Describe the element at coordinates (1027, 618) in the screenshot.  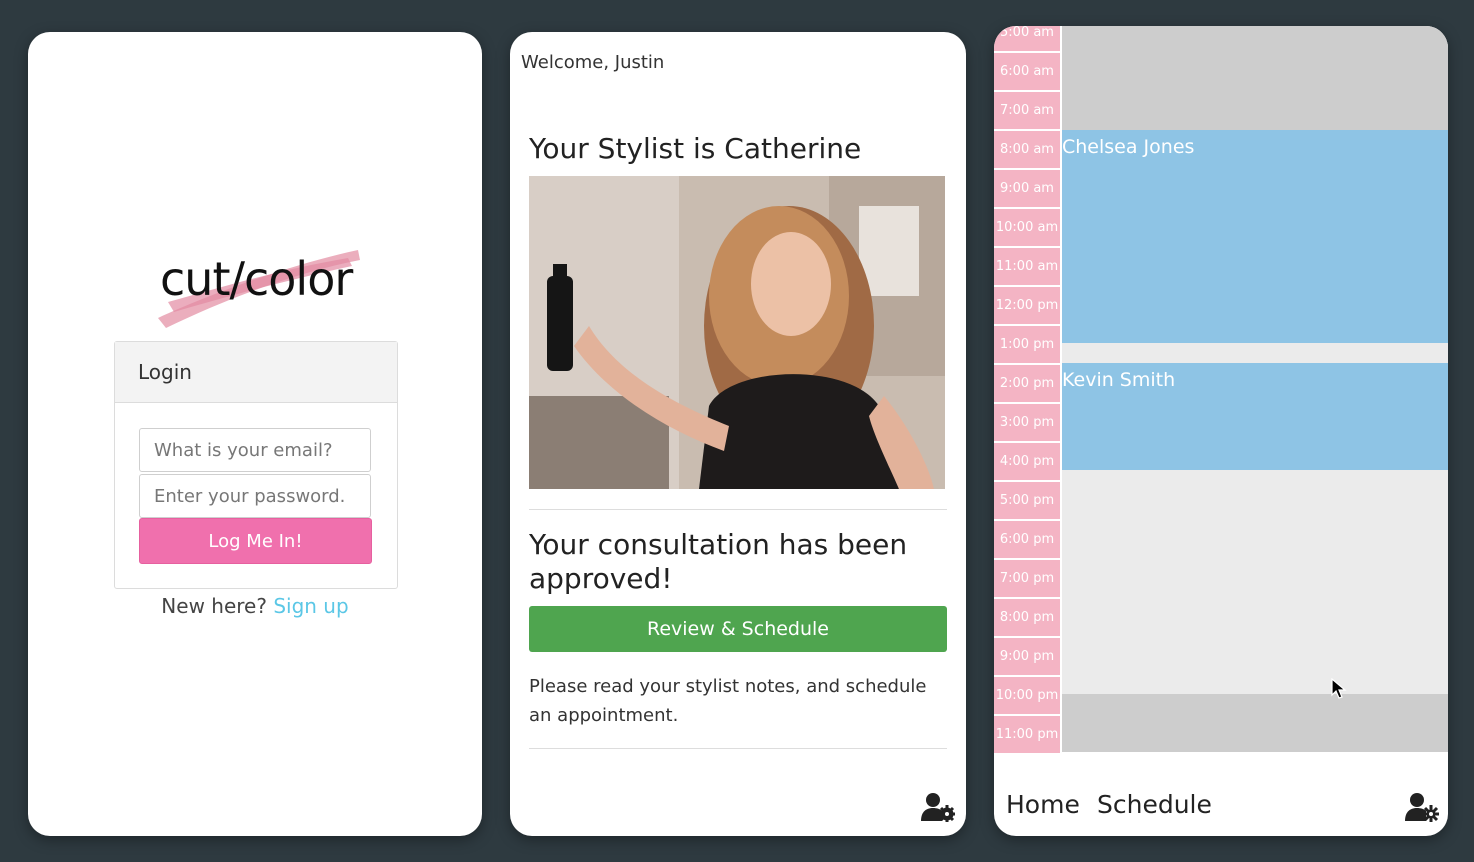
I see `time-slot: 8:00 pm` at that location.